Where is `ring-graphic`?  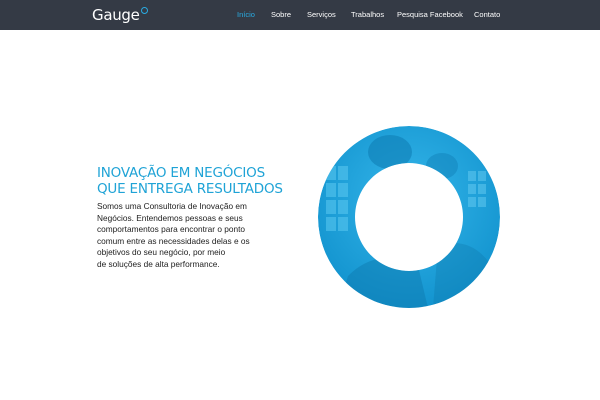 ring-graphic is located at coordinates (409, 217).